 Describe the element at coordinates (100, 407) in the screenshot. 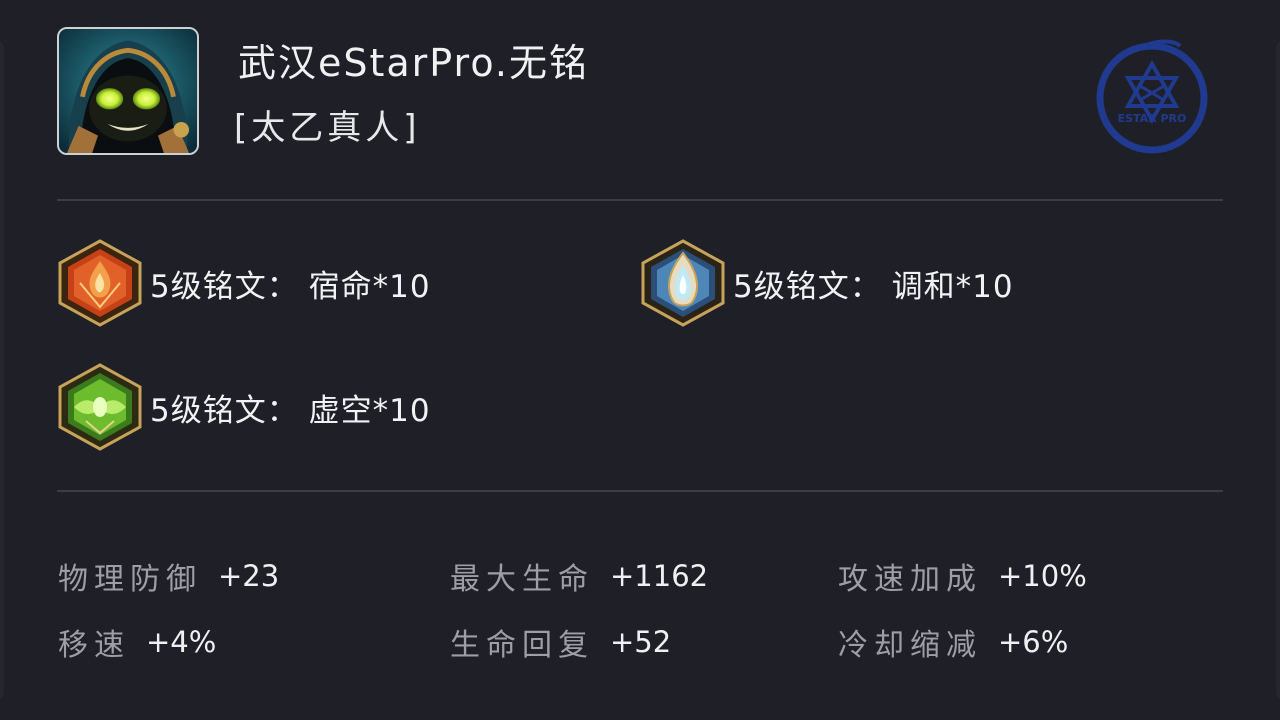

I see `green-rune-icon` at that location.